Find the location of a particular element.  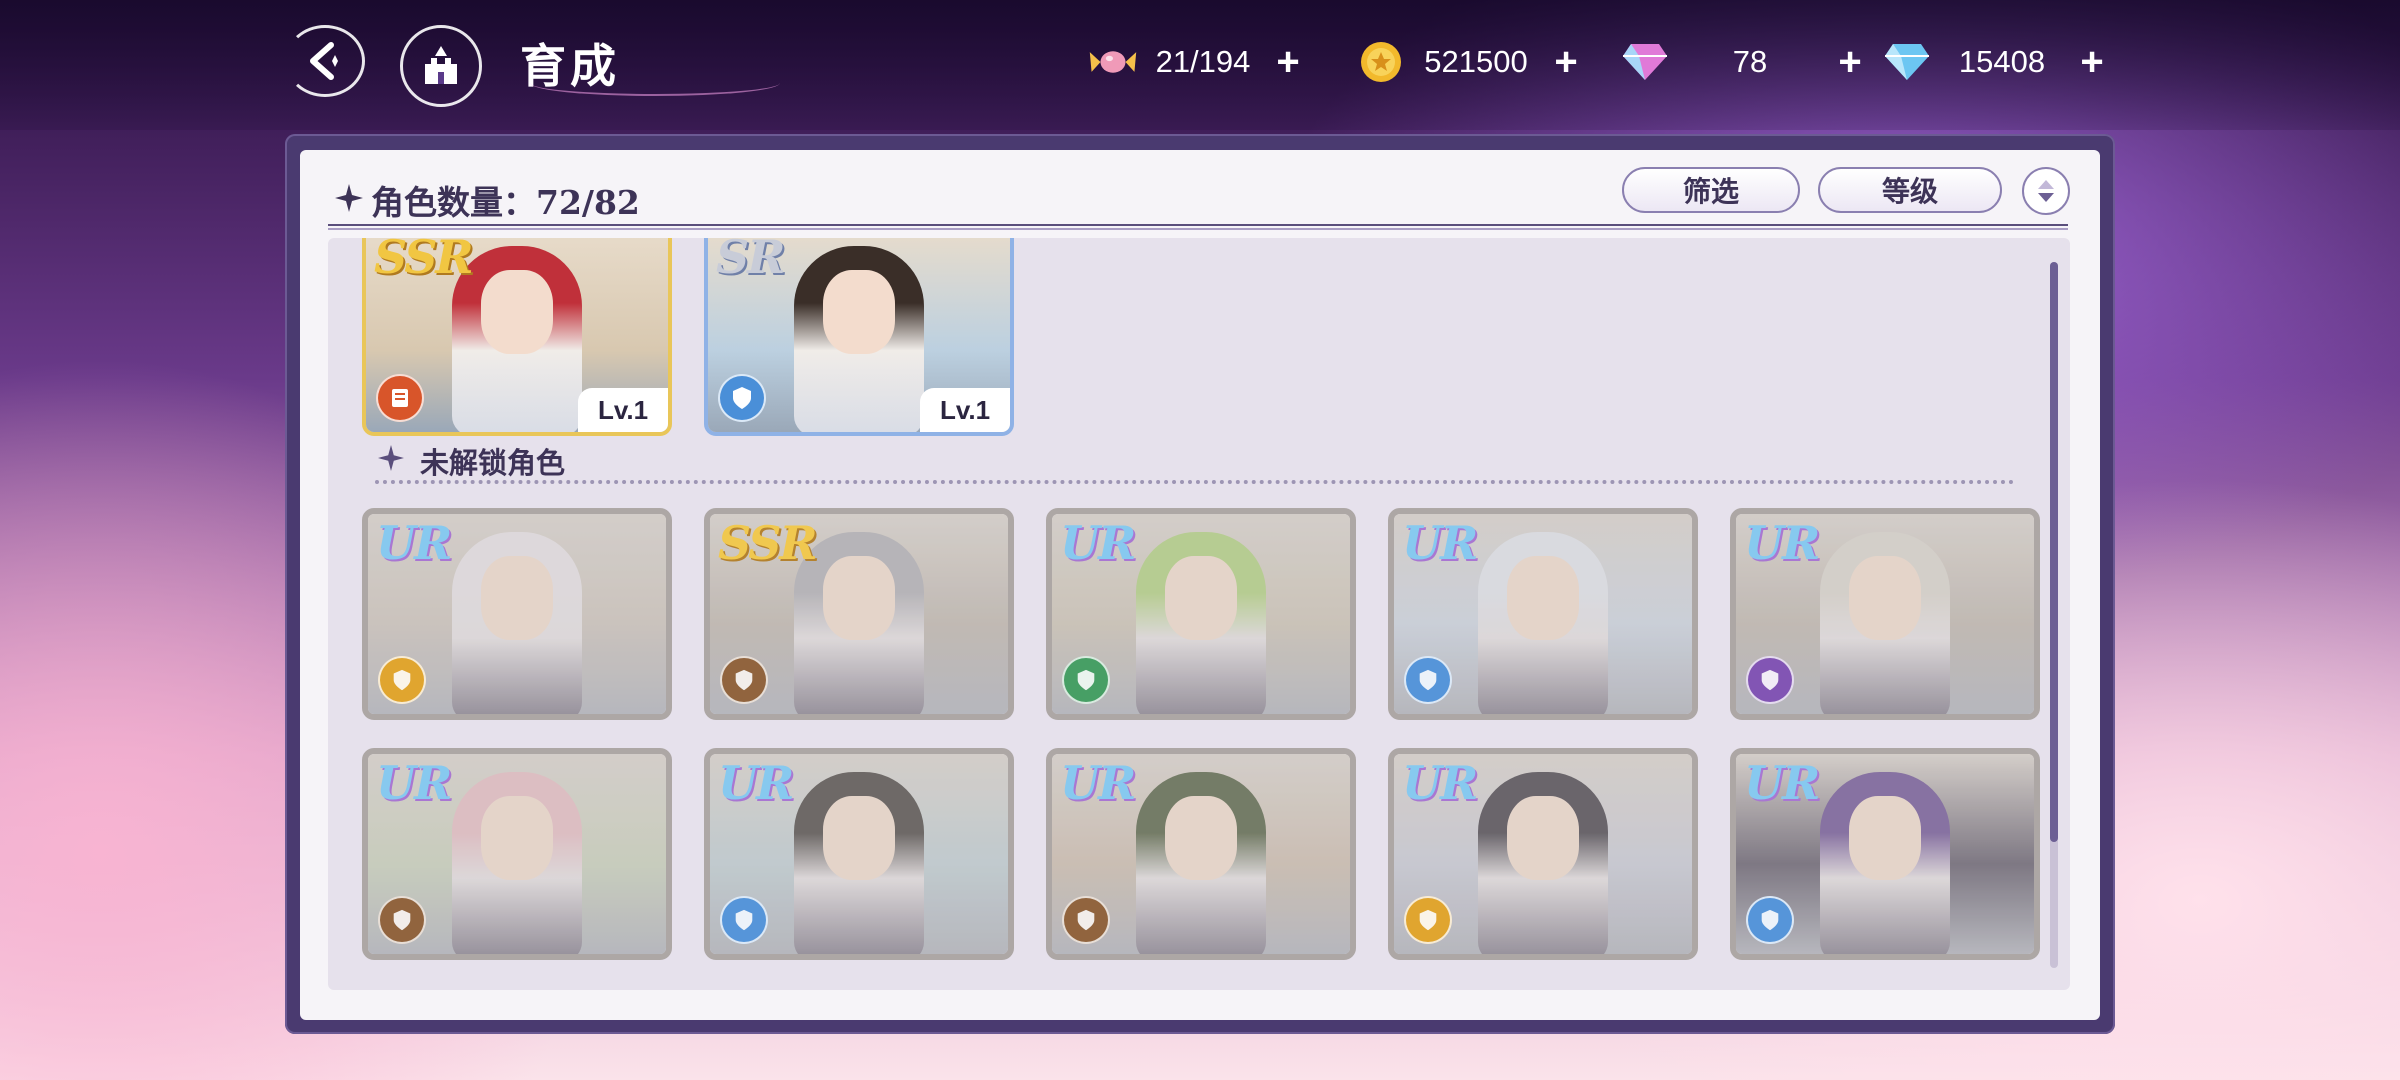

gold-count: 521500 is located at coordinates (1476, 61).